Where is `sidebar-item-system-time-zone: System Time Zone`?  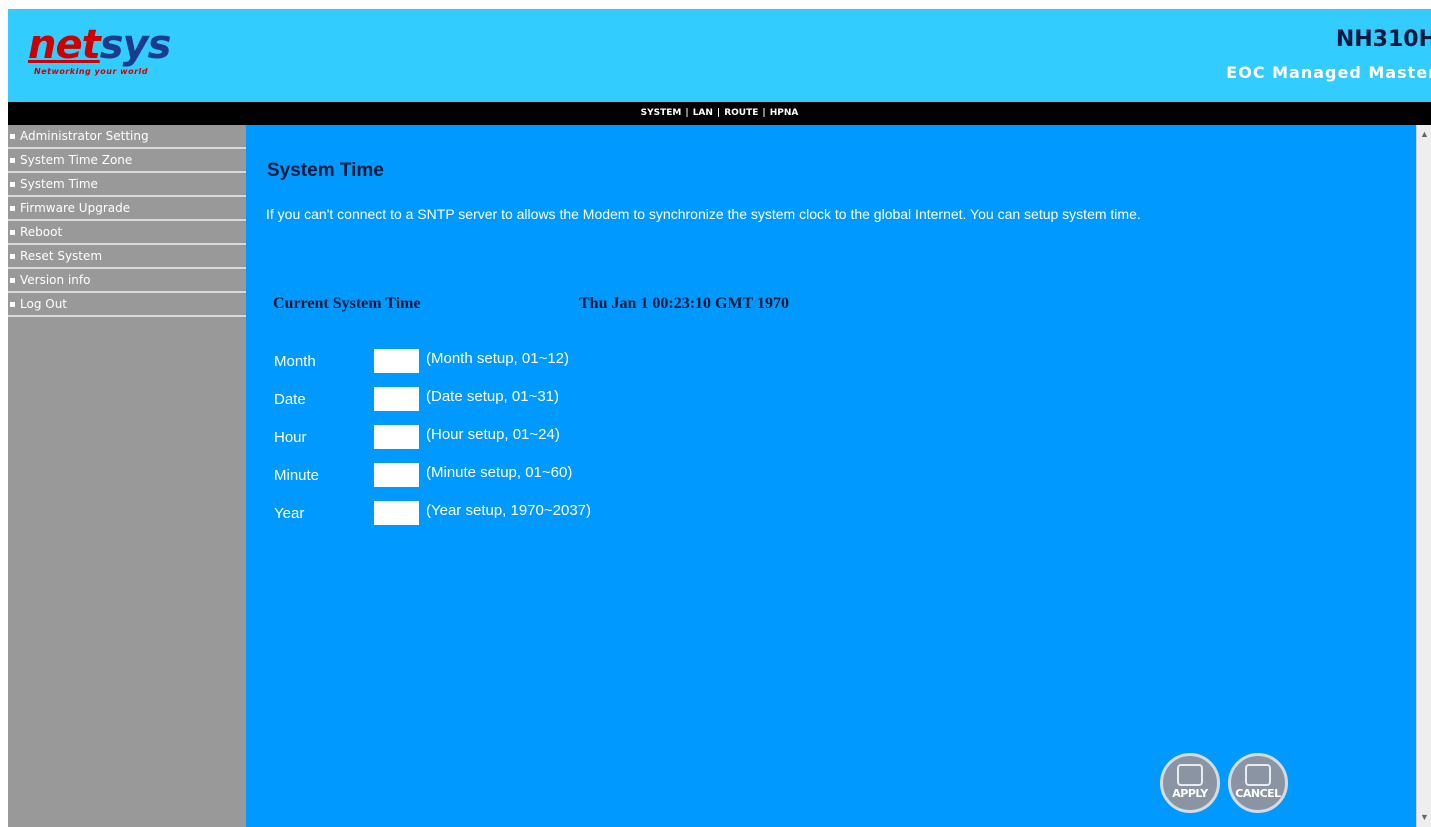
sidebar-item-system-time-zone: System Time Zone is located at coordinates (127, 161).